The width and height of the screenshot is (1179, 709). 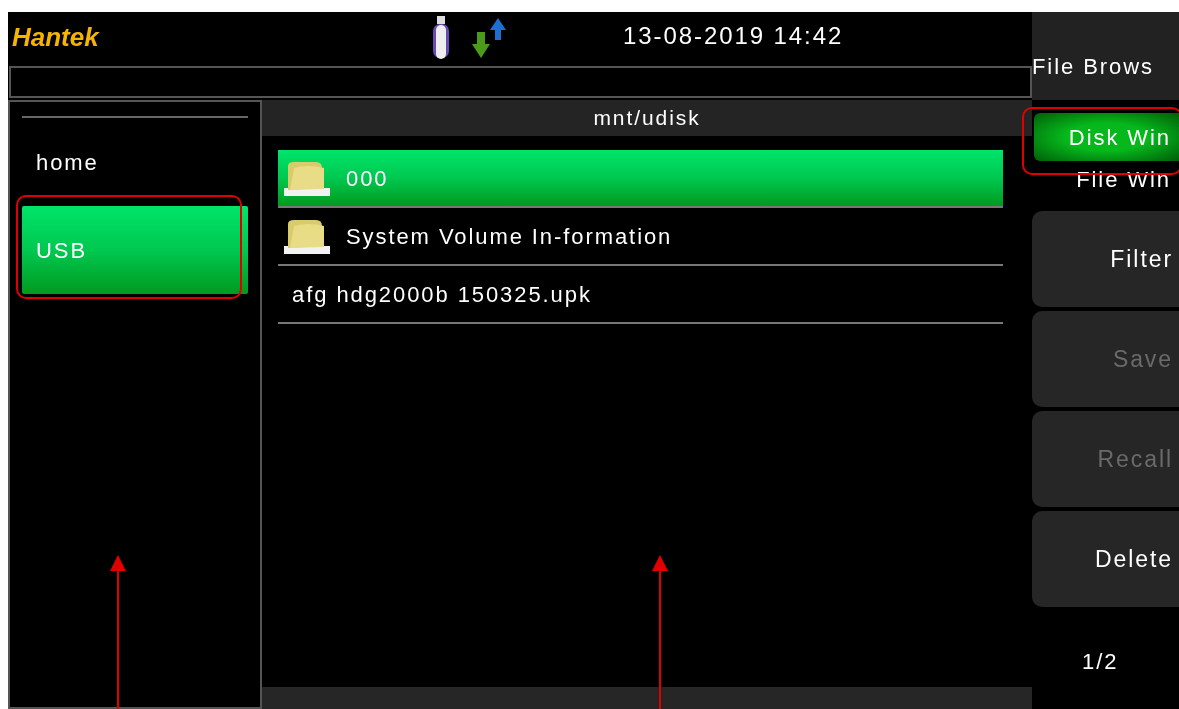 What do you see at coordinates (509, 236) in the screenshot?
I see `file-name: System Volume In-formation` at bounding box center [509, 236].